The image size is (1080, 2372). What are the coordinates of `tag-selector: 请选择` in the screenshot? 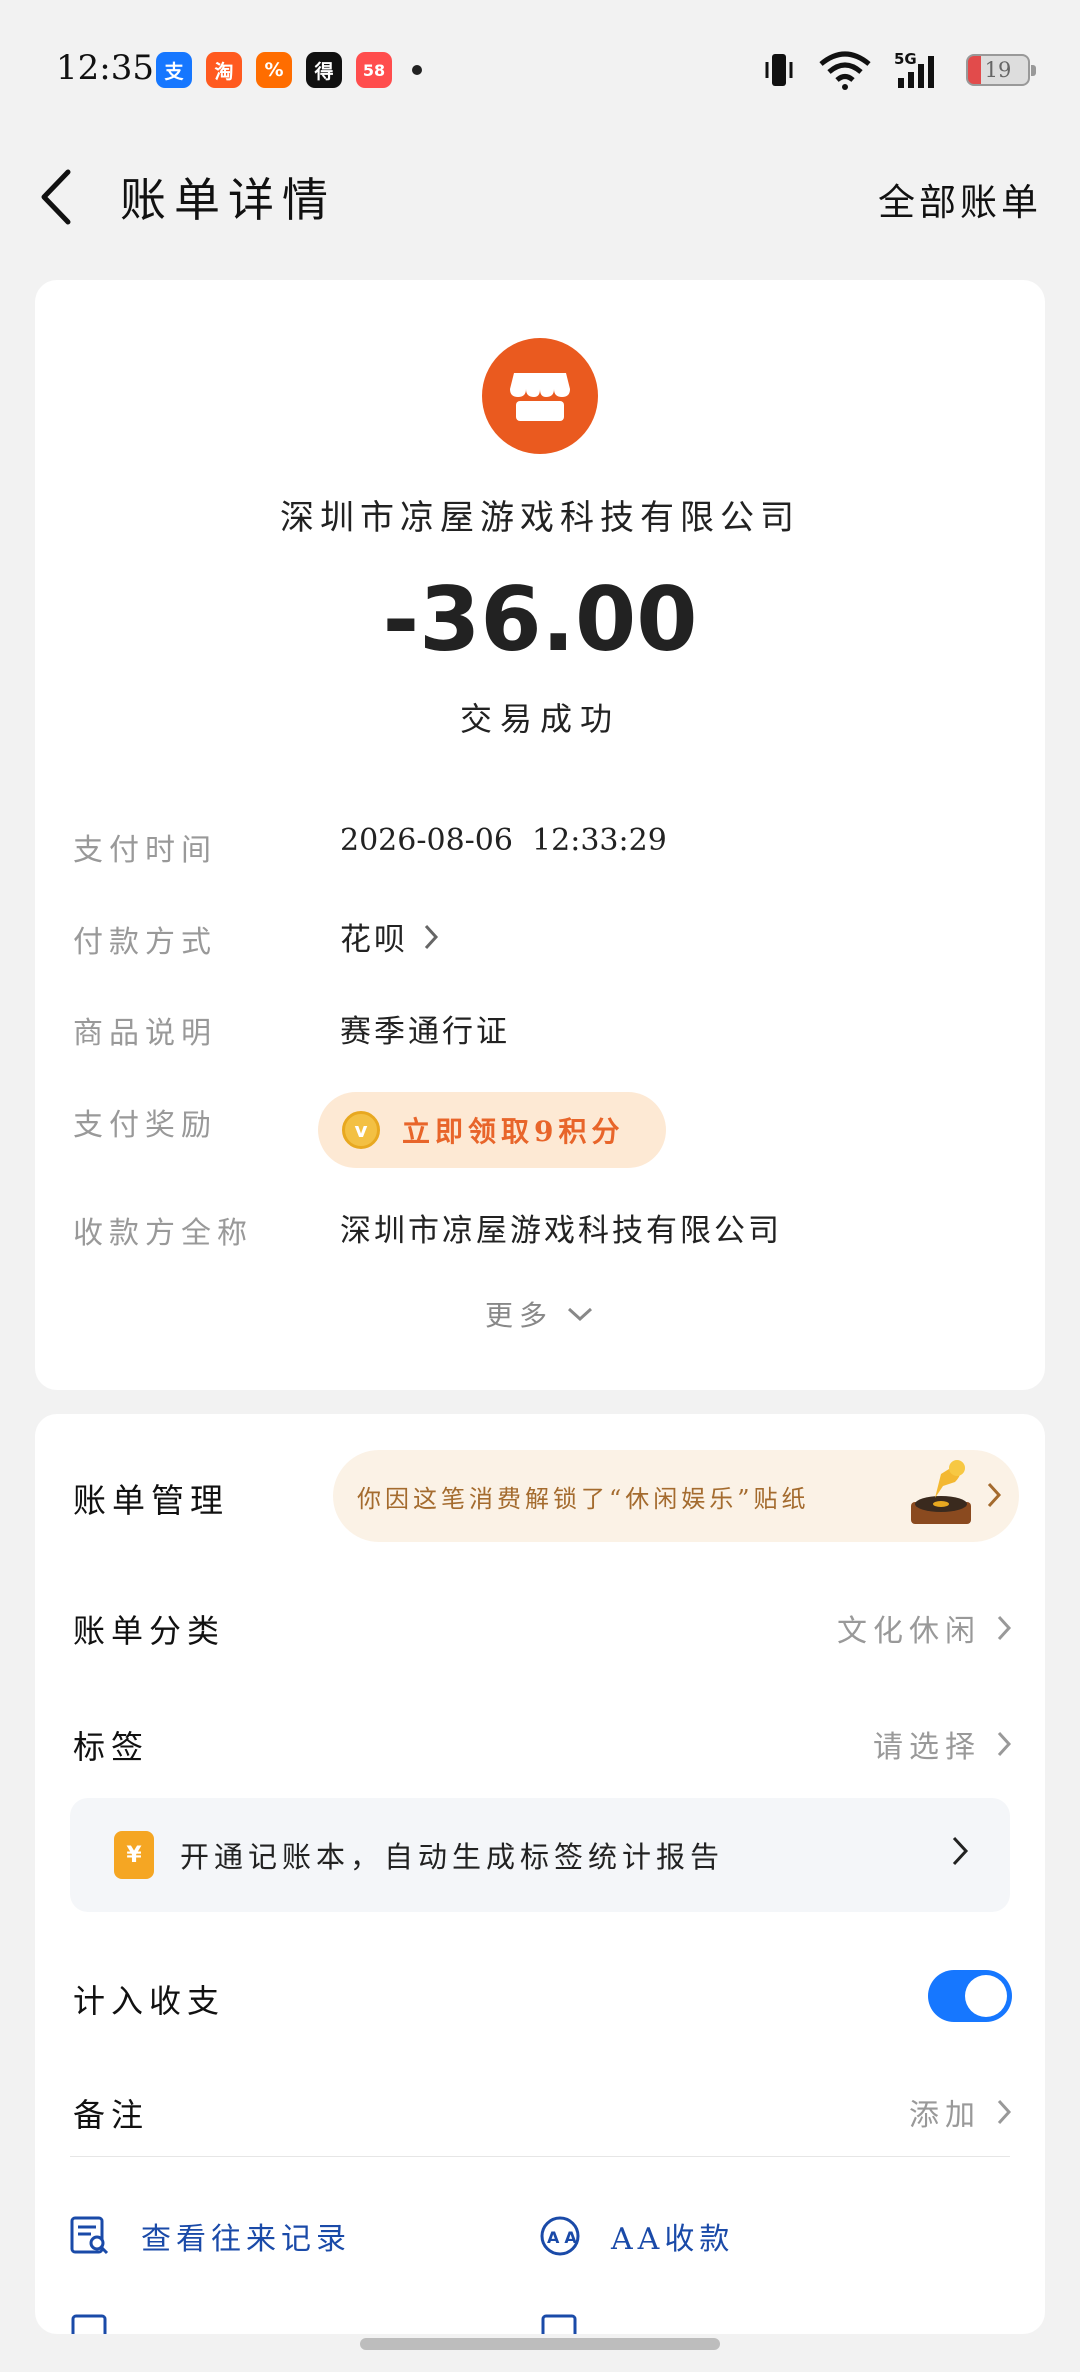 It's located at (943, 1744).